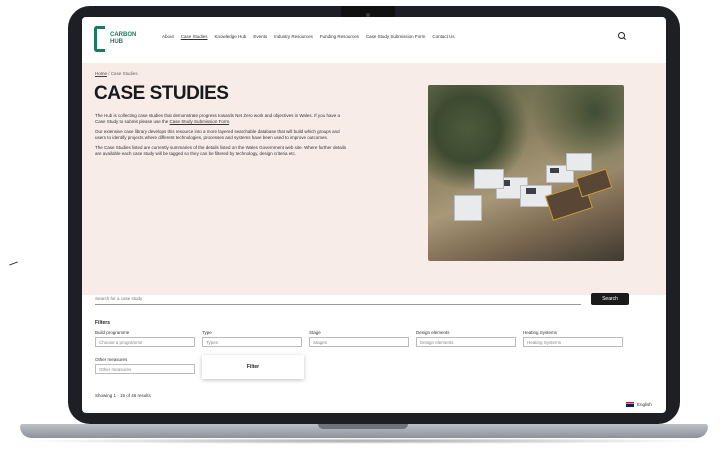 Image resolution: width=726 pixels, height=453 pixels. I want to click on hero-image-aerial-housing, so click(526, 173).